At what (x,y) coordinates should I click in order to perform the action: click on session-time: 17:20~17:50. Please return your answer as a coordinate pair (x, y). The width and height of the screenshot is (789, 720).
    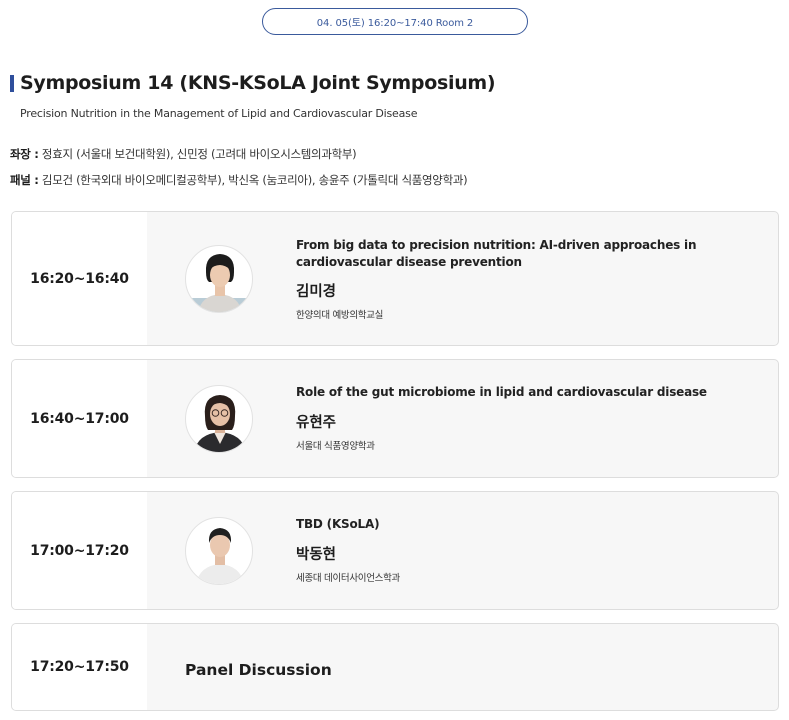
    Looking at the image, I should click on (79, 667).